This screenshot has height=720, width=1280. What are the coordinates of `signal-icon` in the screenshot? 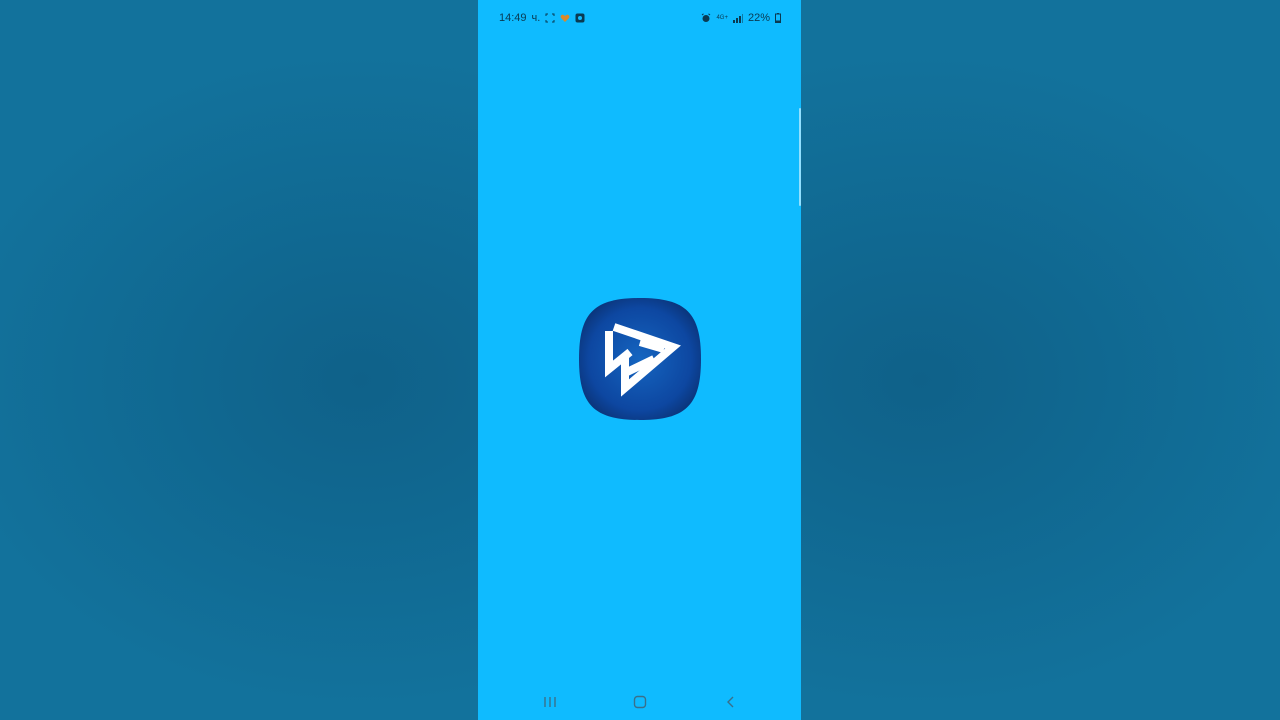 It's located at (737, 18).